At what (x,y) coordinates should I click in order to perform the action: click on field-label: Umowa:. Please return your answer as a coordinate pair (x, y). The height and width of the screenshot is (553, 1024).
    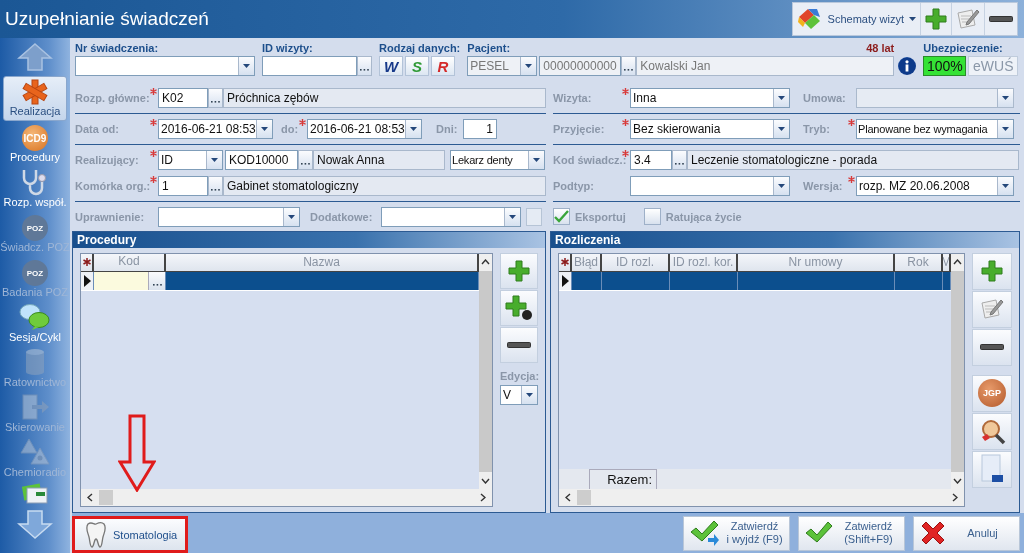
    Looking at the image, I should click on (825, 97).